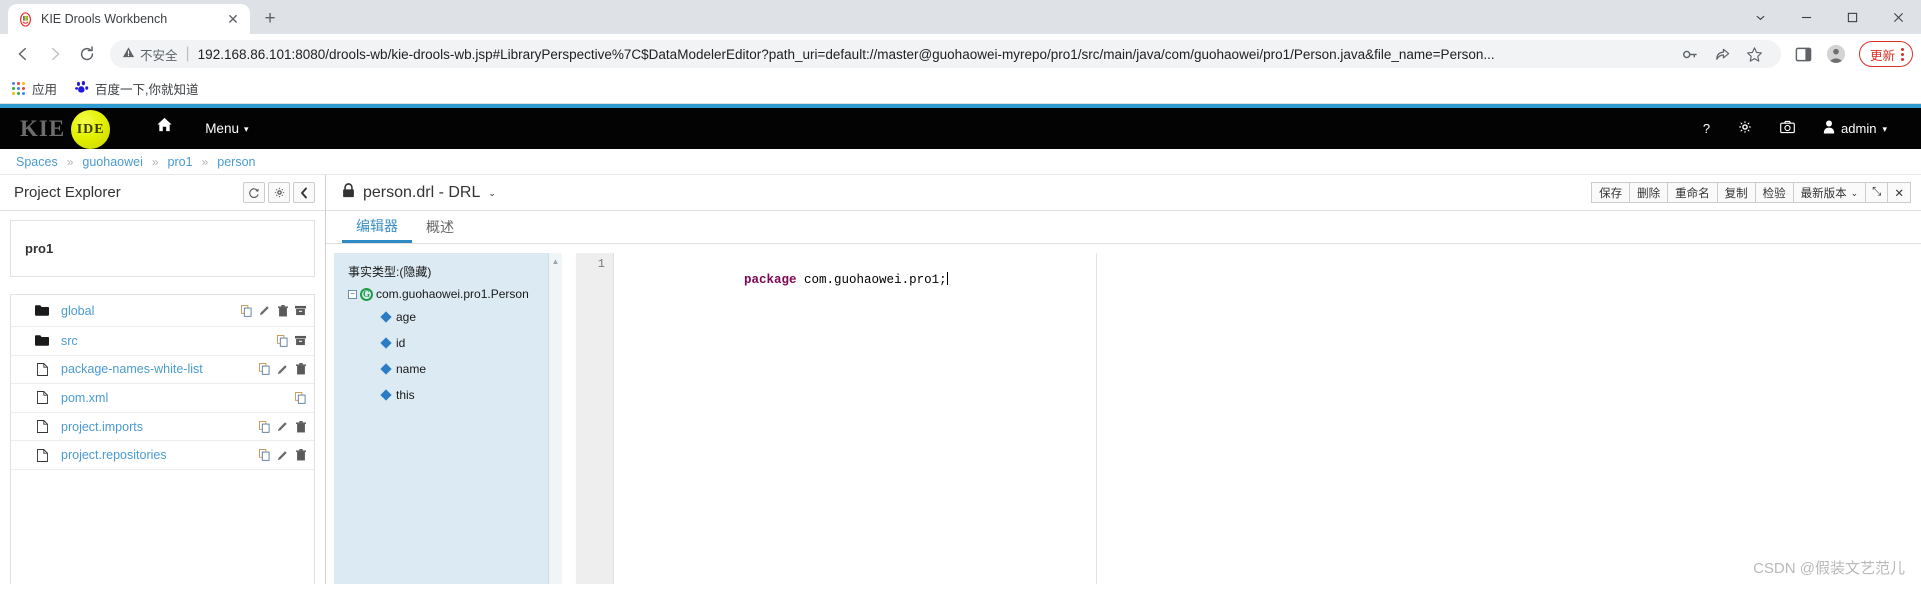 The height and width of the screenshot is (596, 1921). I want to click on latest-version-label: 最新版本, so click(1823, 193).